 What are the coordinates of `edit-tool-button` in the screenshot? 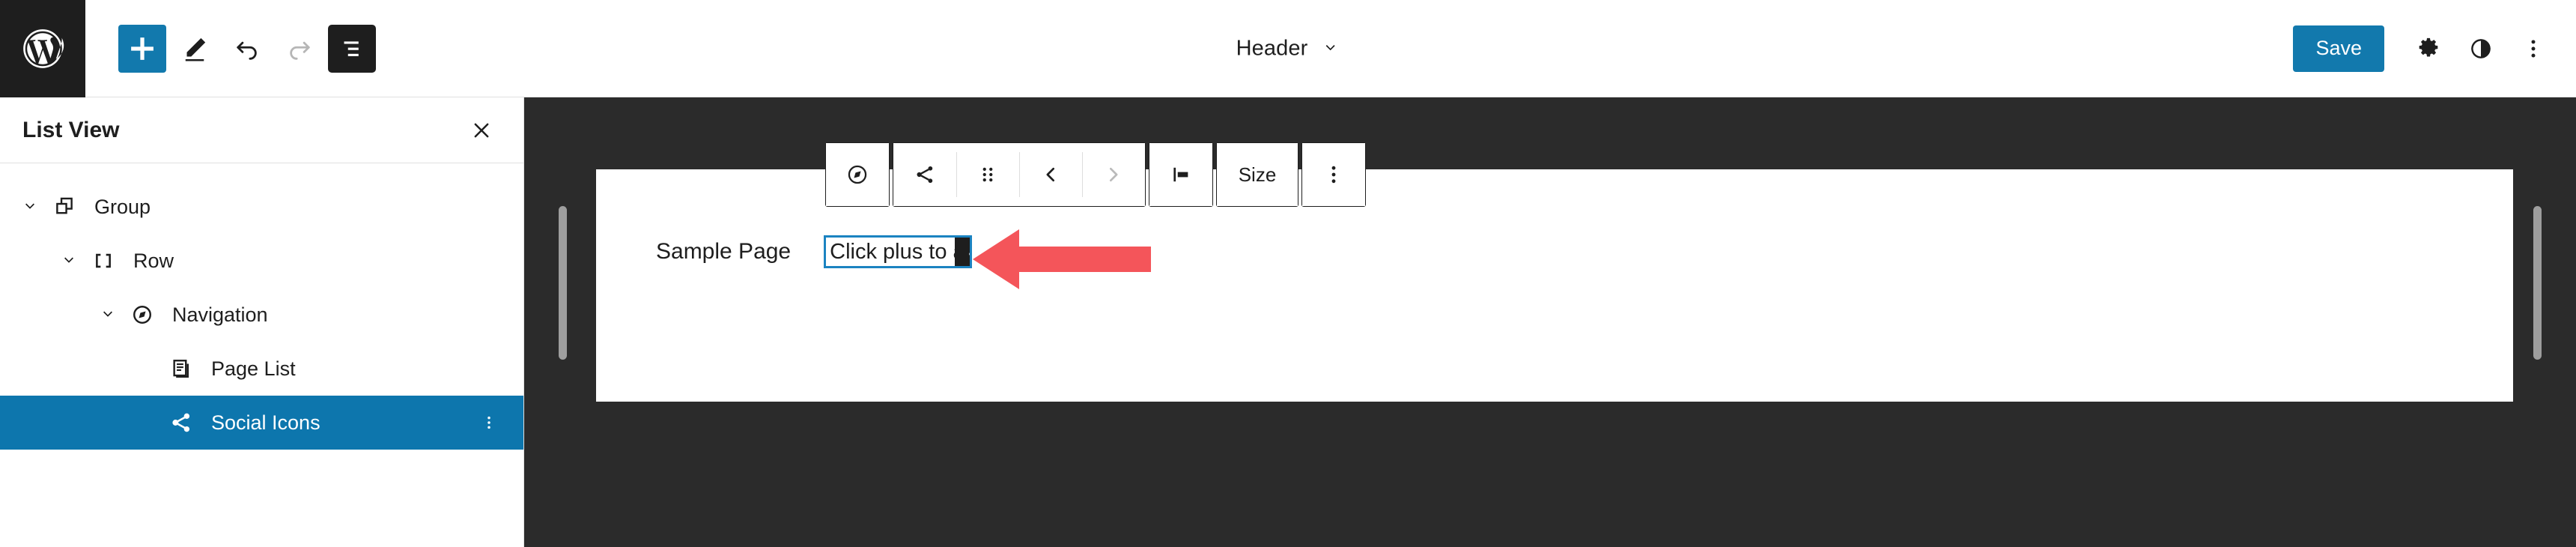 It's located at (195, 49).